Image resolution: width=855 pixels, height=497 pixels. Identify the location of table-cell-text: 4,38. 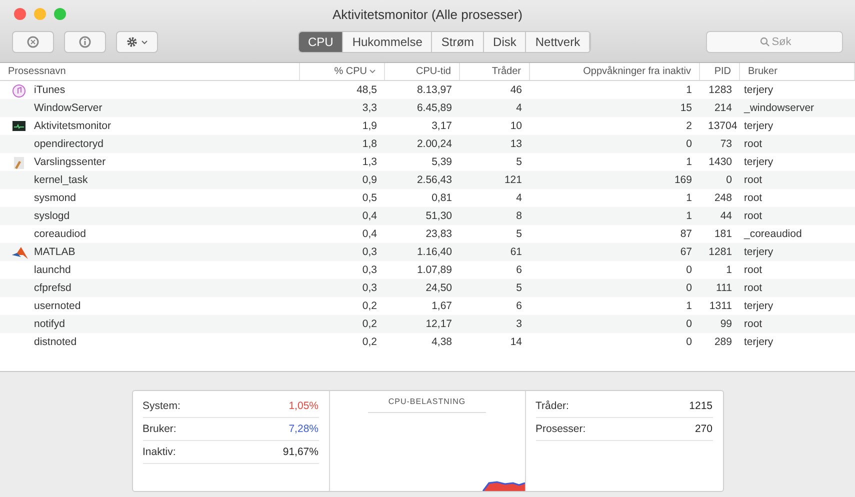
(441, 342).